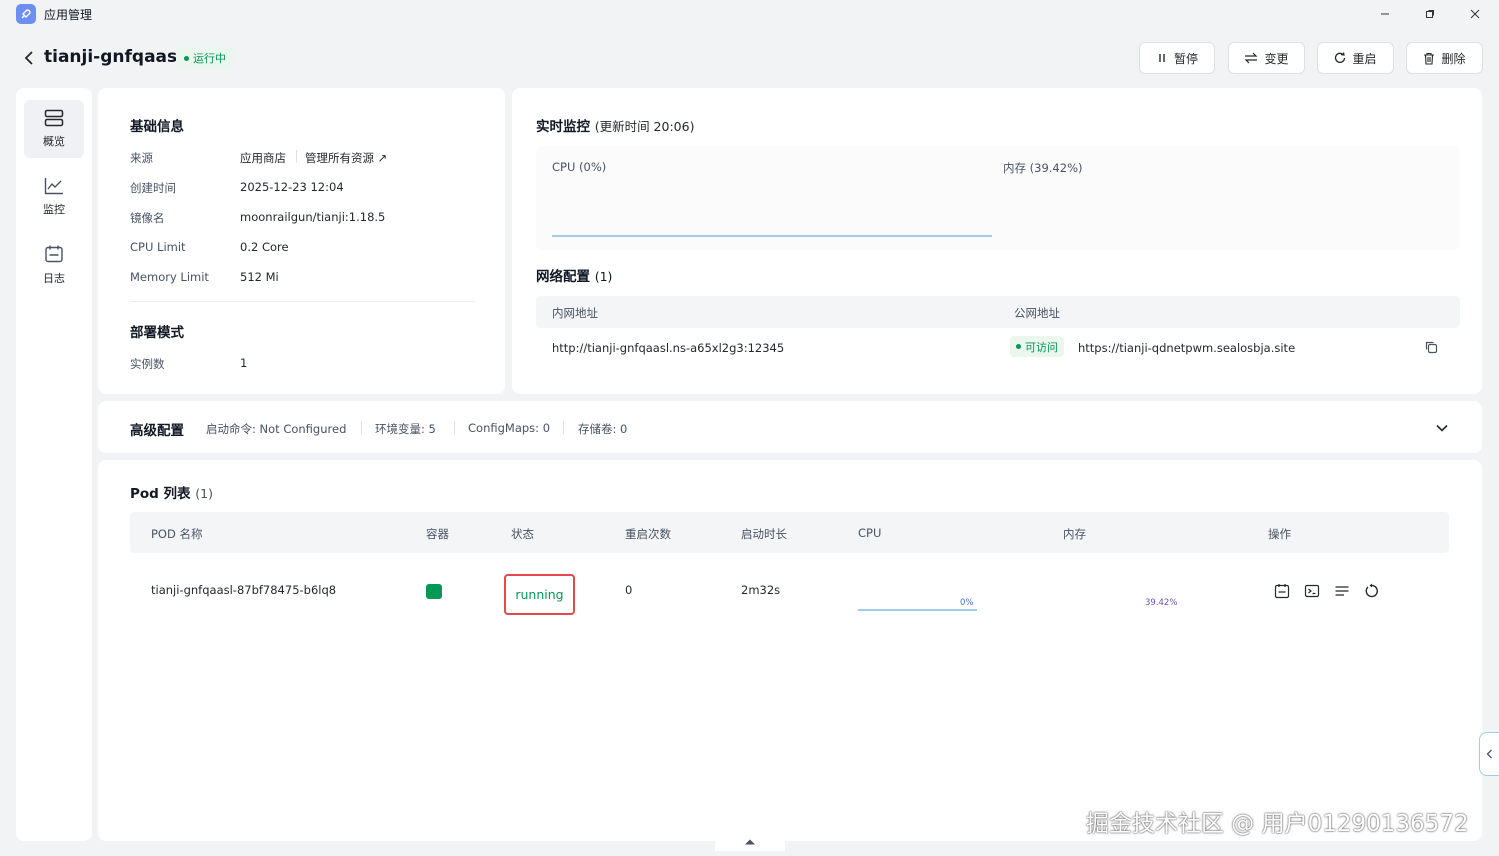 This screenshot has height=856, width=1499. I want to click on trash-icon, so click(1429, 58).